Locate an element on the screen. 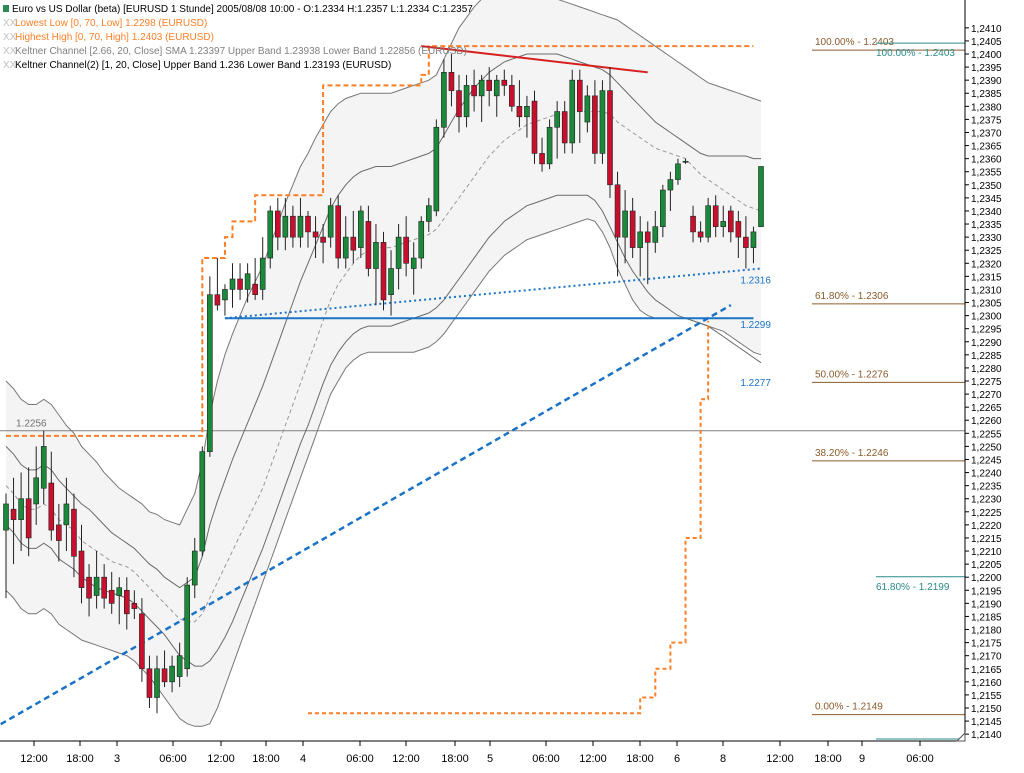 The width and height of the screenshot is (1024, 773). price-label: 1.2316 is located at coordinates (755, 281).